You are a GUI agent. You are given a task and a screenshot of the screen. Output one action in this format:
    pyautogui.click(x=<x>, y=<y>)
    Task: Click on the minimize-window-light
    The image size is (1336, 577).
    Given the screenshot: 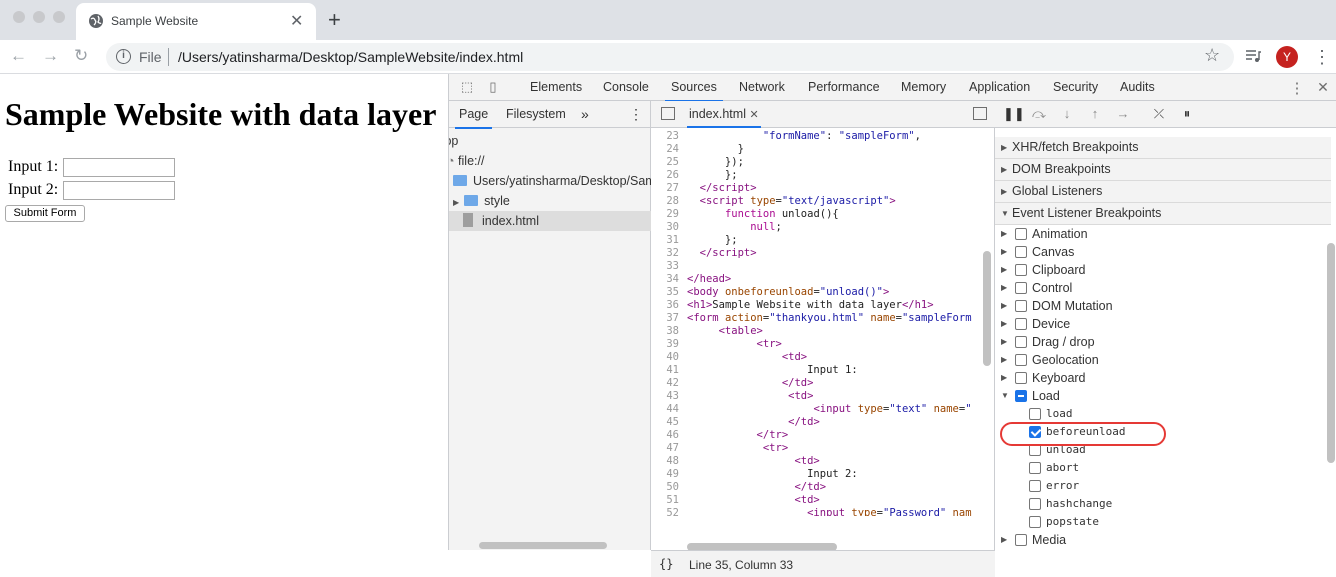 What is the action you would take?
    pyautogui.click(x=39, y=17)
    